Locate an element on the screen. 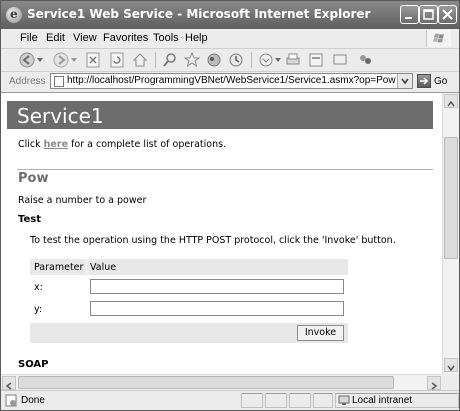 This screenshot has height=411, width=460. scroll-down-button is located at coordinates (451, 365).